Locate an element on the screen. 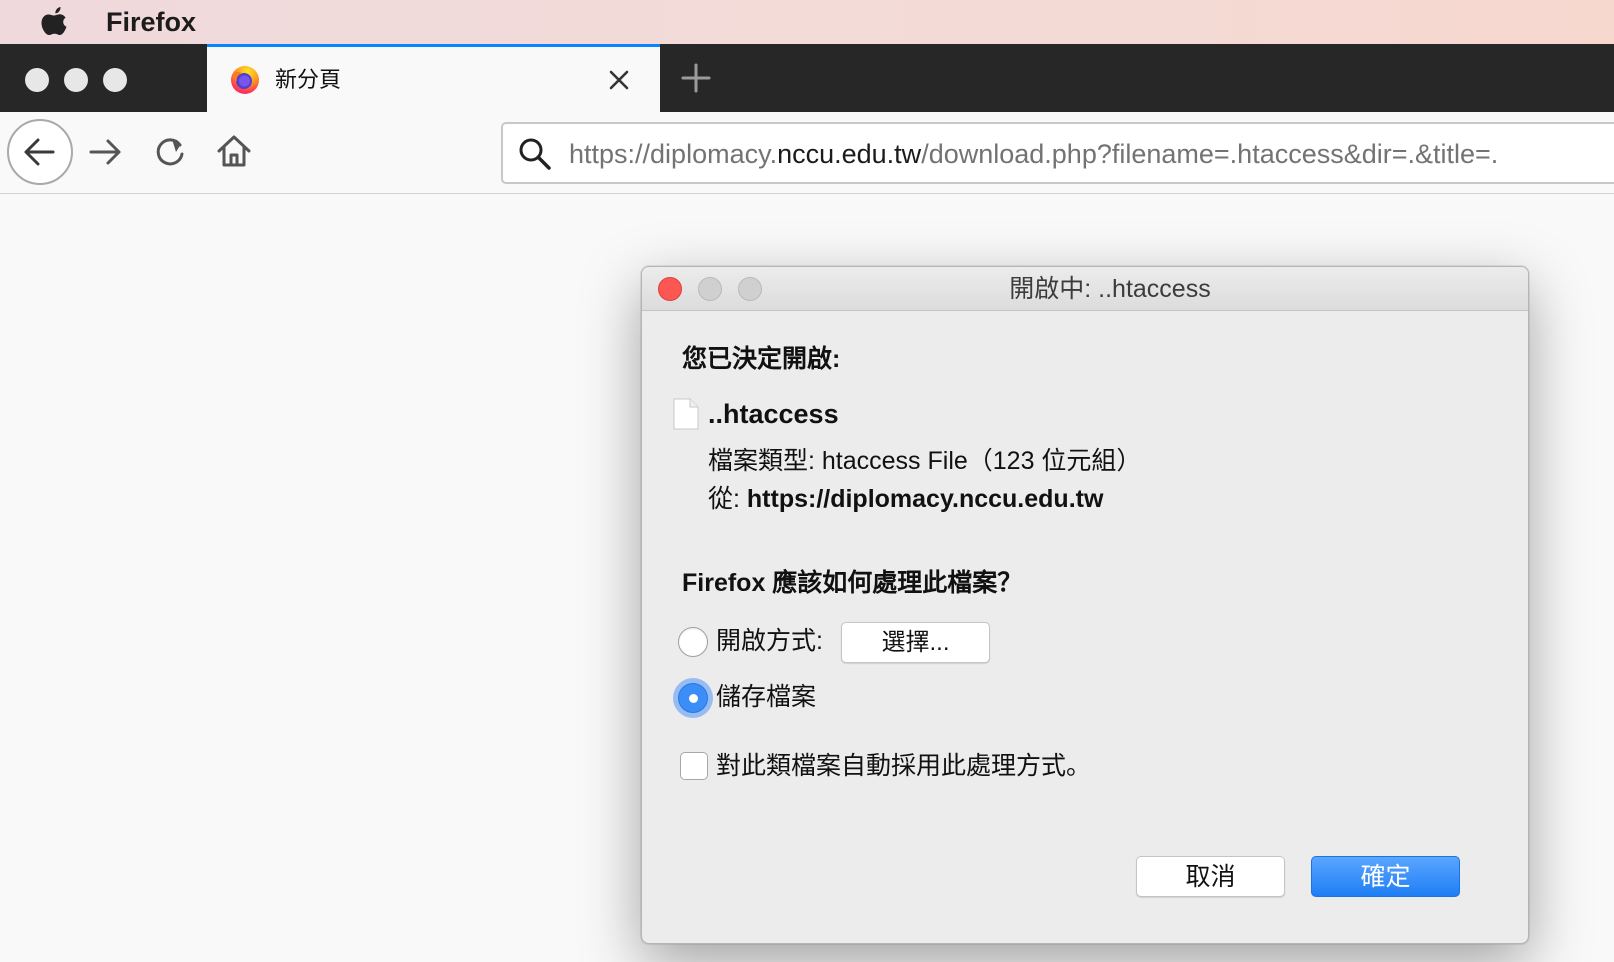 The height and width of the screenshot is (962, 1614). arrow-left-icon is located at coordinates (39, 152).